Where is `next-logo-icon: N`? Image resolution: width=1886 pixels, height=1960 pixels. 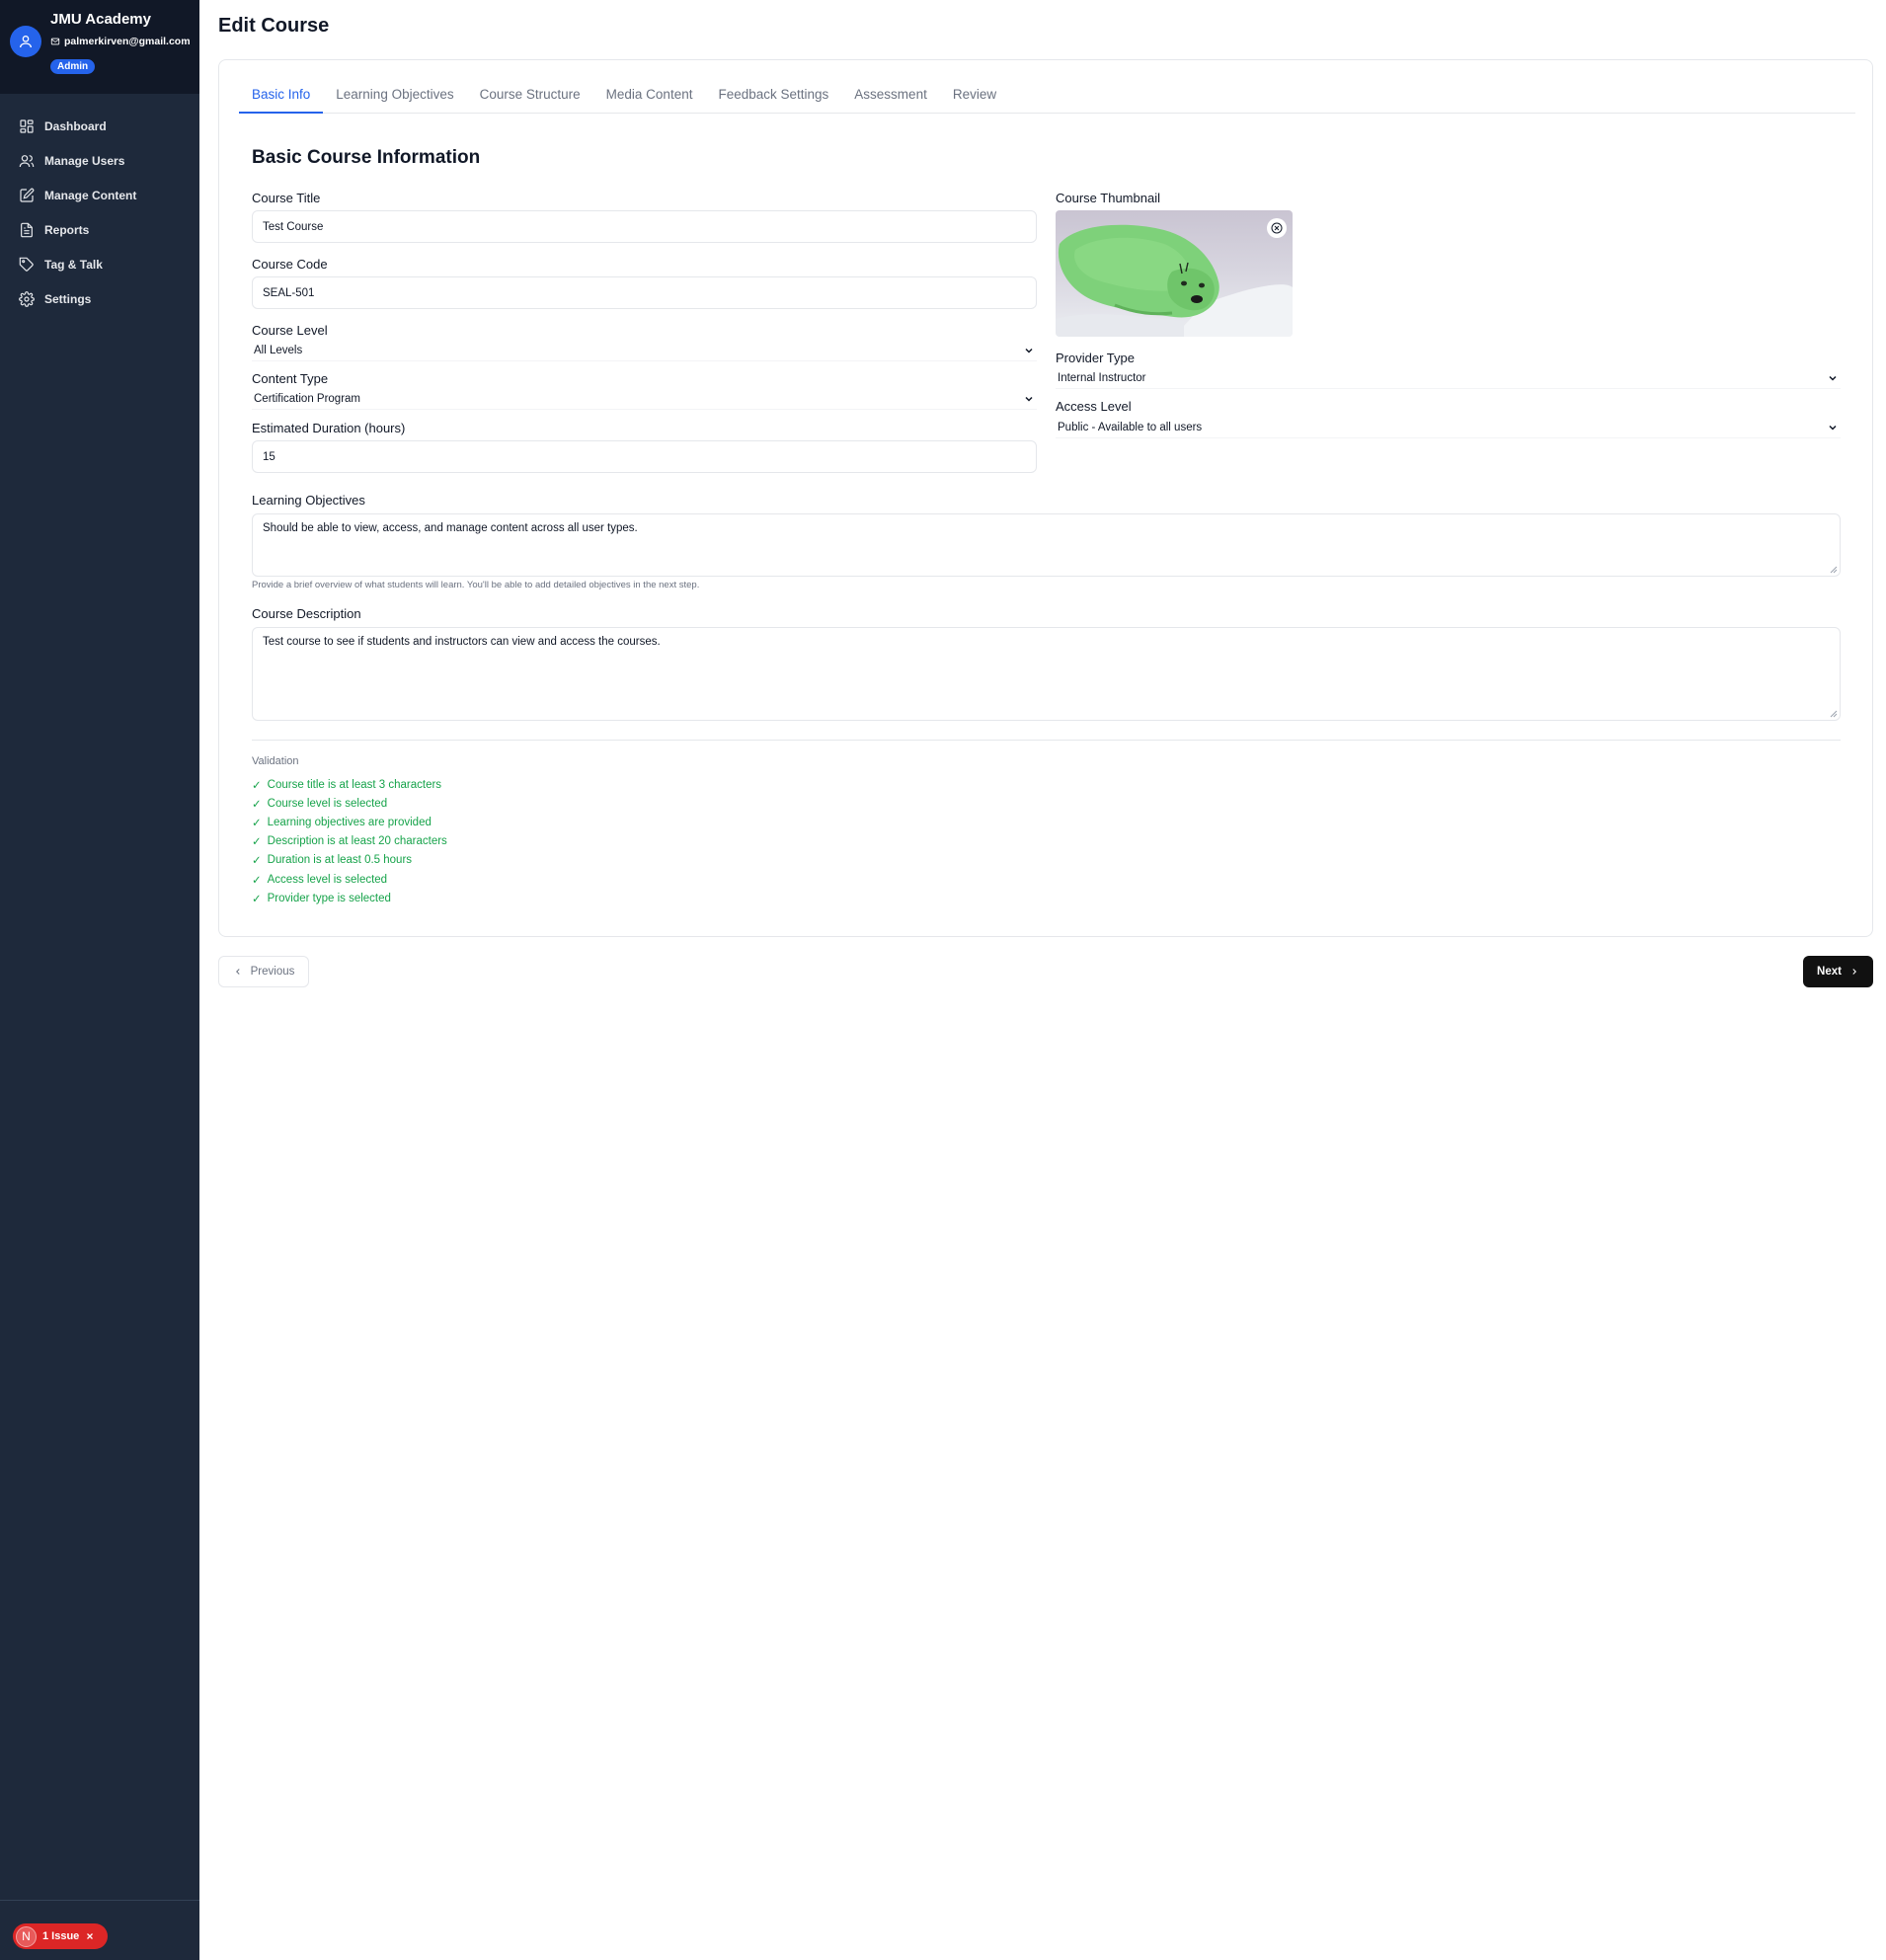 next-logo-icon: N is located at coordinates (26, 1936).